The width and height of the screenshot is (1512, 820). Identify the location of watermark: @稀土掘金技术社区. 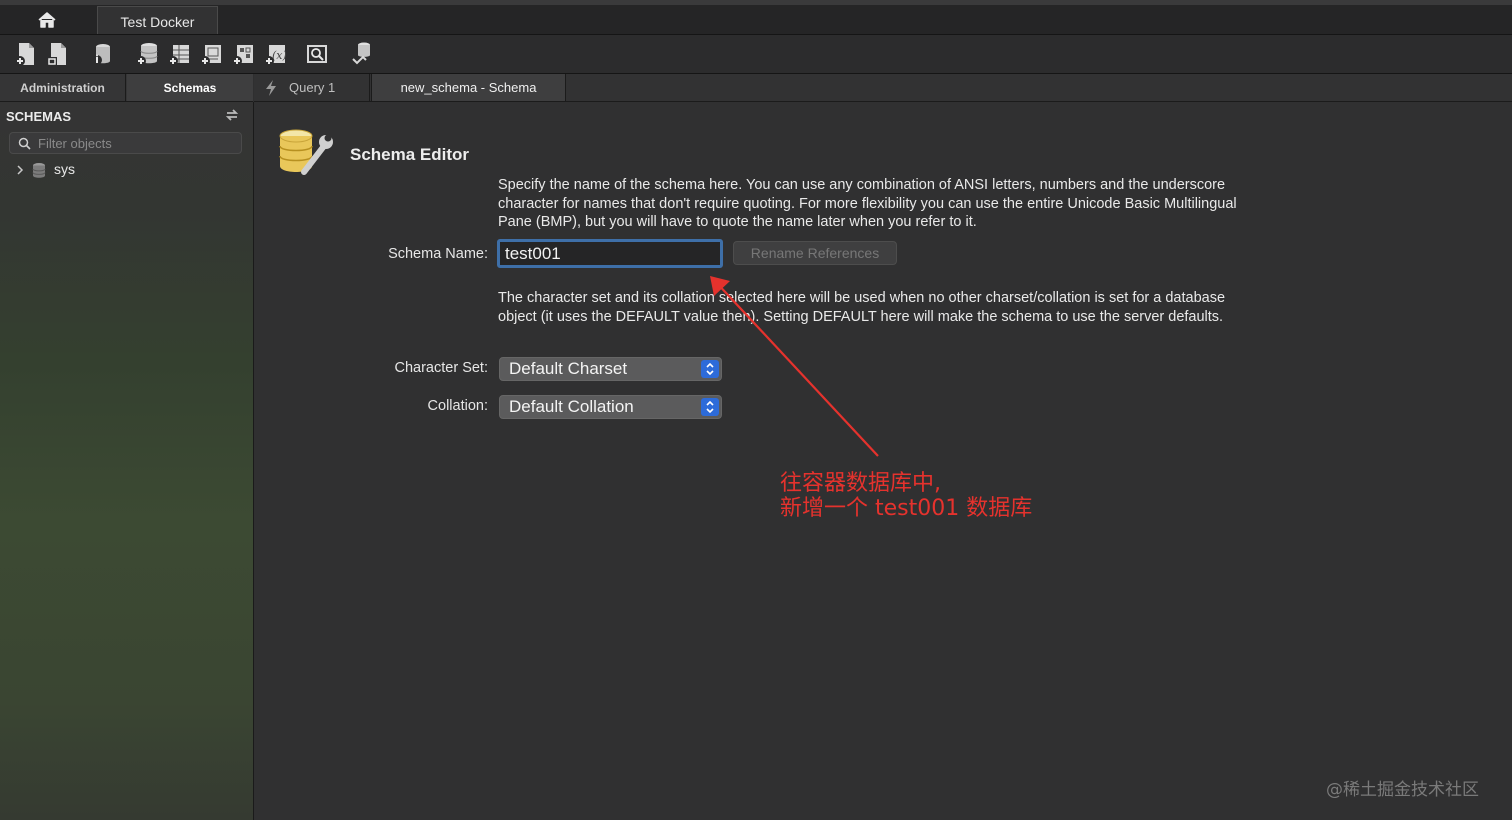
(1402, 790).